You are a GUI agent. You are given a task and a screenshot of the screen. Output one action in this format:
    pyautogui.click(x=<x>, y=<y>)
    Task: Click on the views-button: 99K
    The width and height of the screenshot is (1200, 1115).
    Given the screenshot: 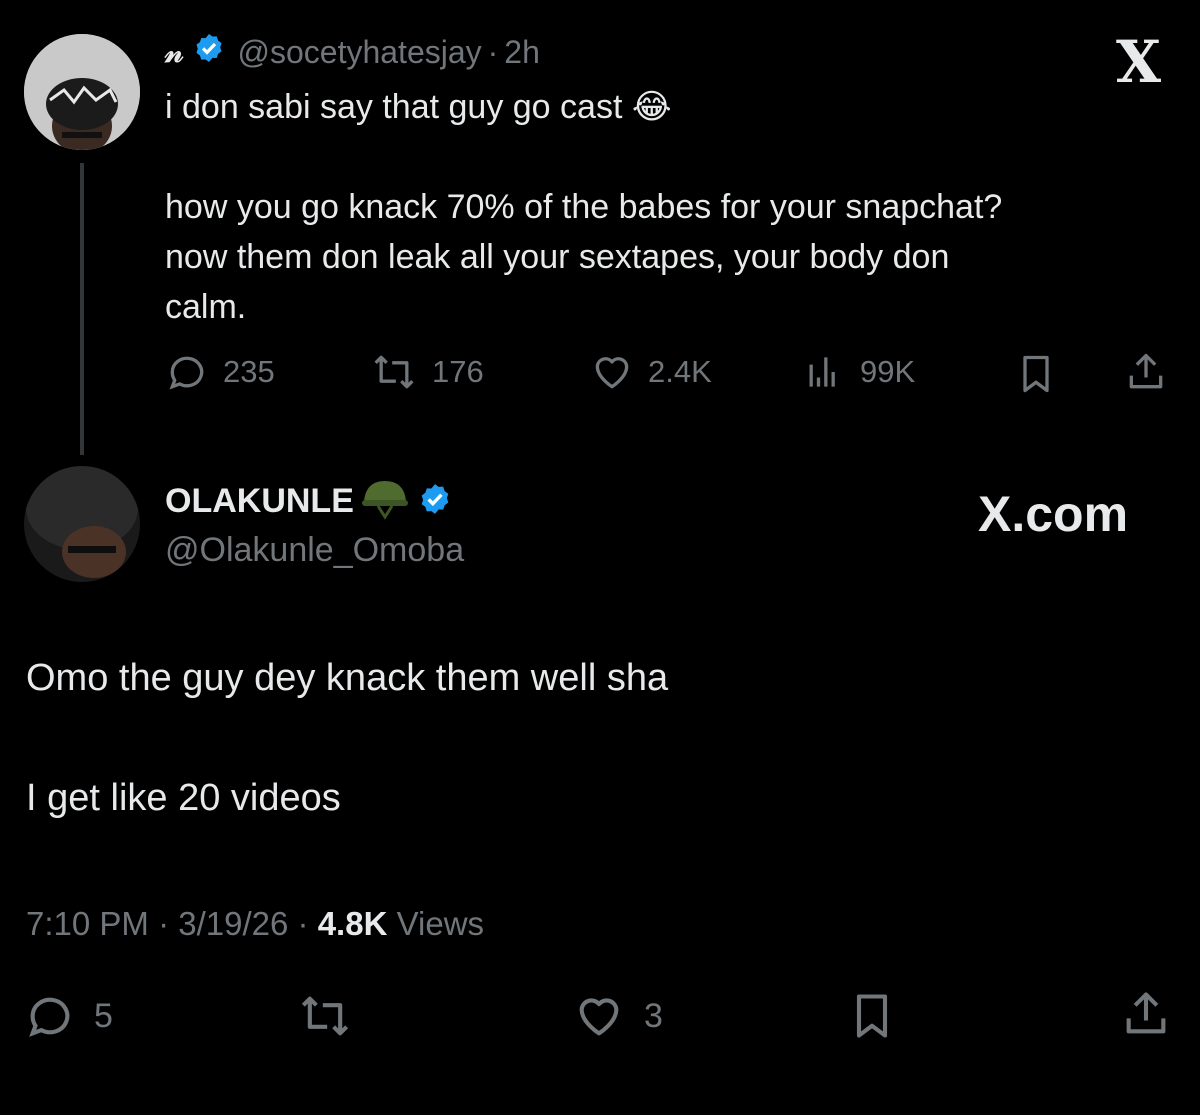 What is the action you would take?
    pyautogui.click(x=858, y=372)
    